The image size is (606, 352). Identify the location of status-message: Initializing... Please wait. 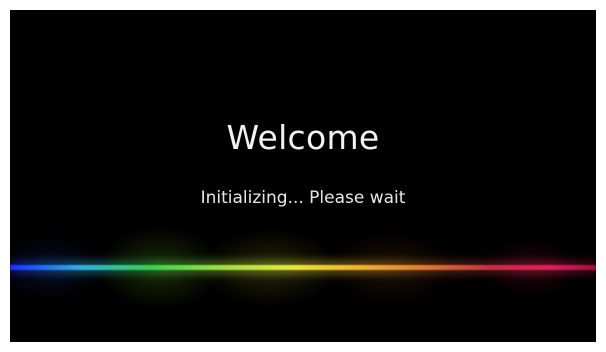
(303, 198).